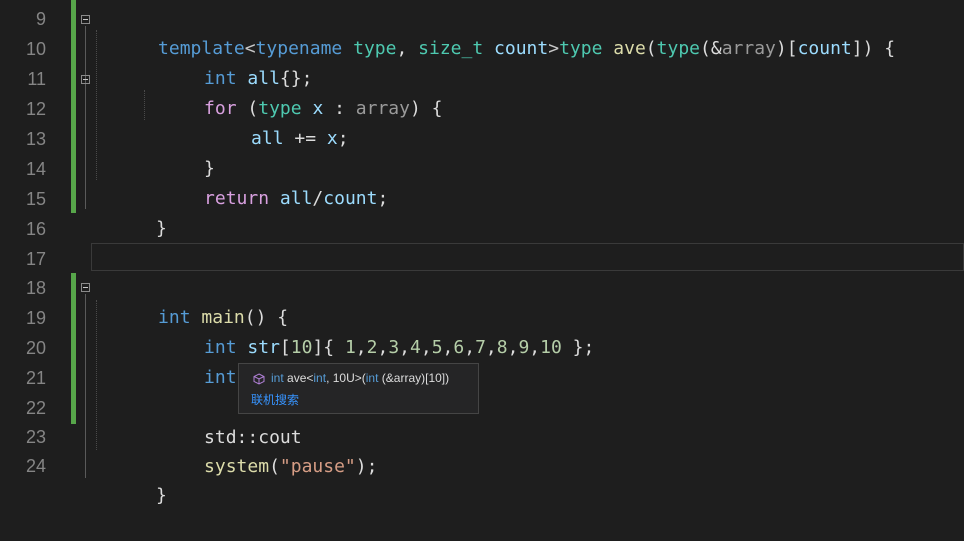 This screenshot has width=964, height=541. I want to click on code-line-23: 23 system("pause");, so click(482, 449).